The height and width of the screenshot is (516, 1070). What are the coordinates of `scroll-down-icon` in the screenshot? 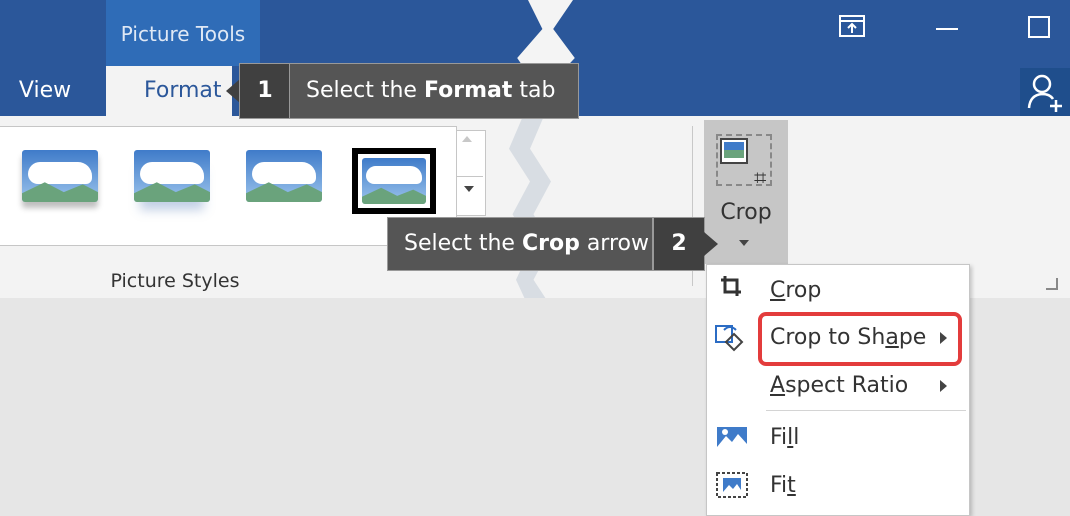 It's located at (469, 189).